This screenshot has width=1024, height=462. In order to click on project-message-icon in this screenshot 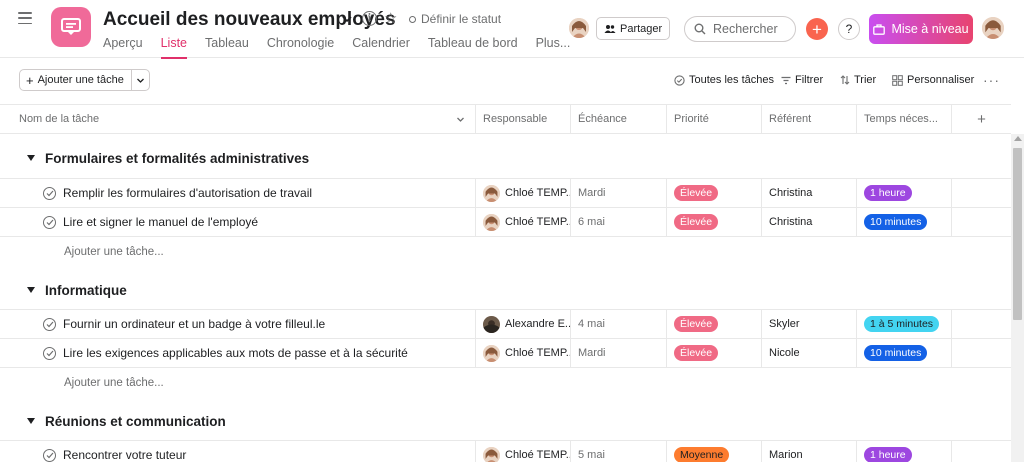, I will do `click(71, 27)`.